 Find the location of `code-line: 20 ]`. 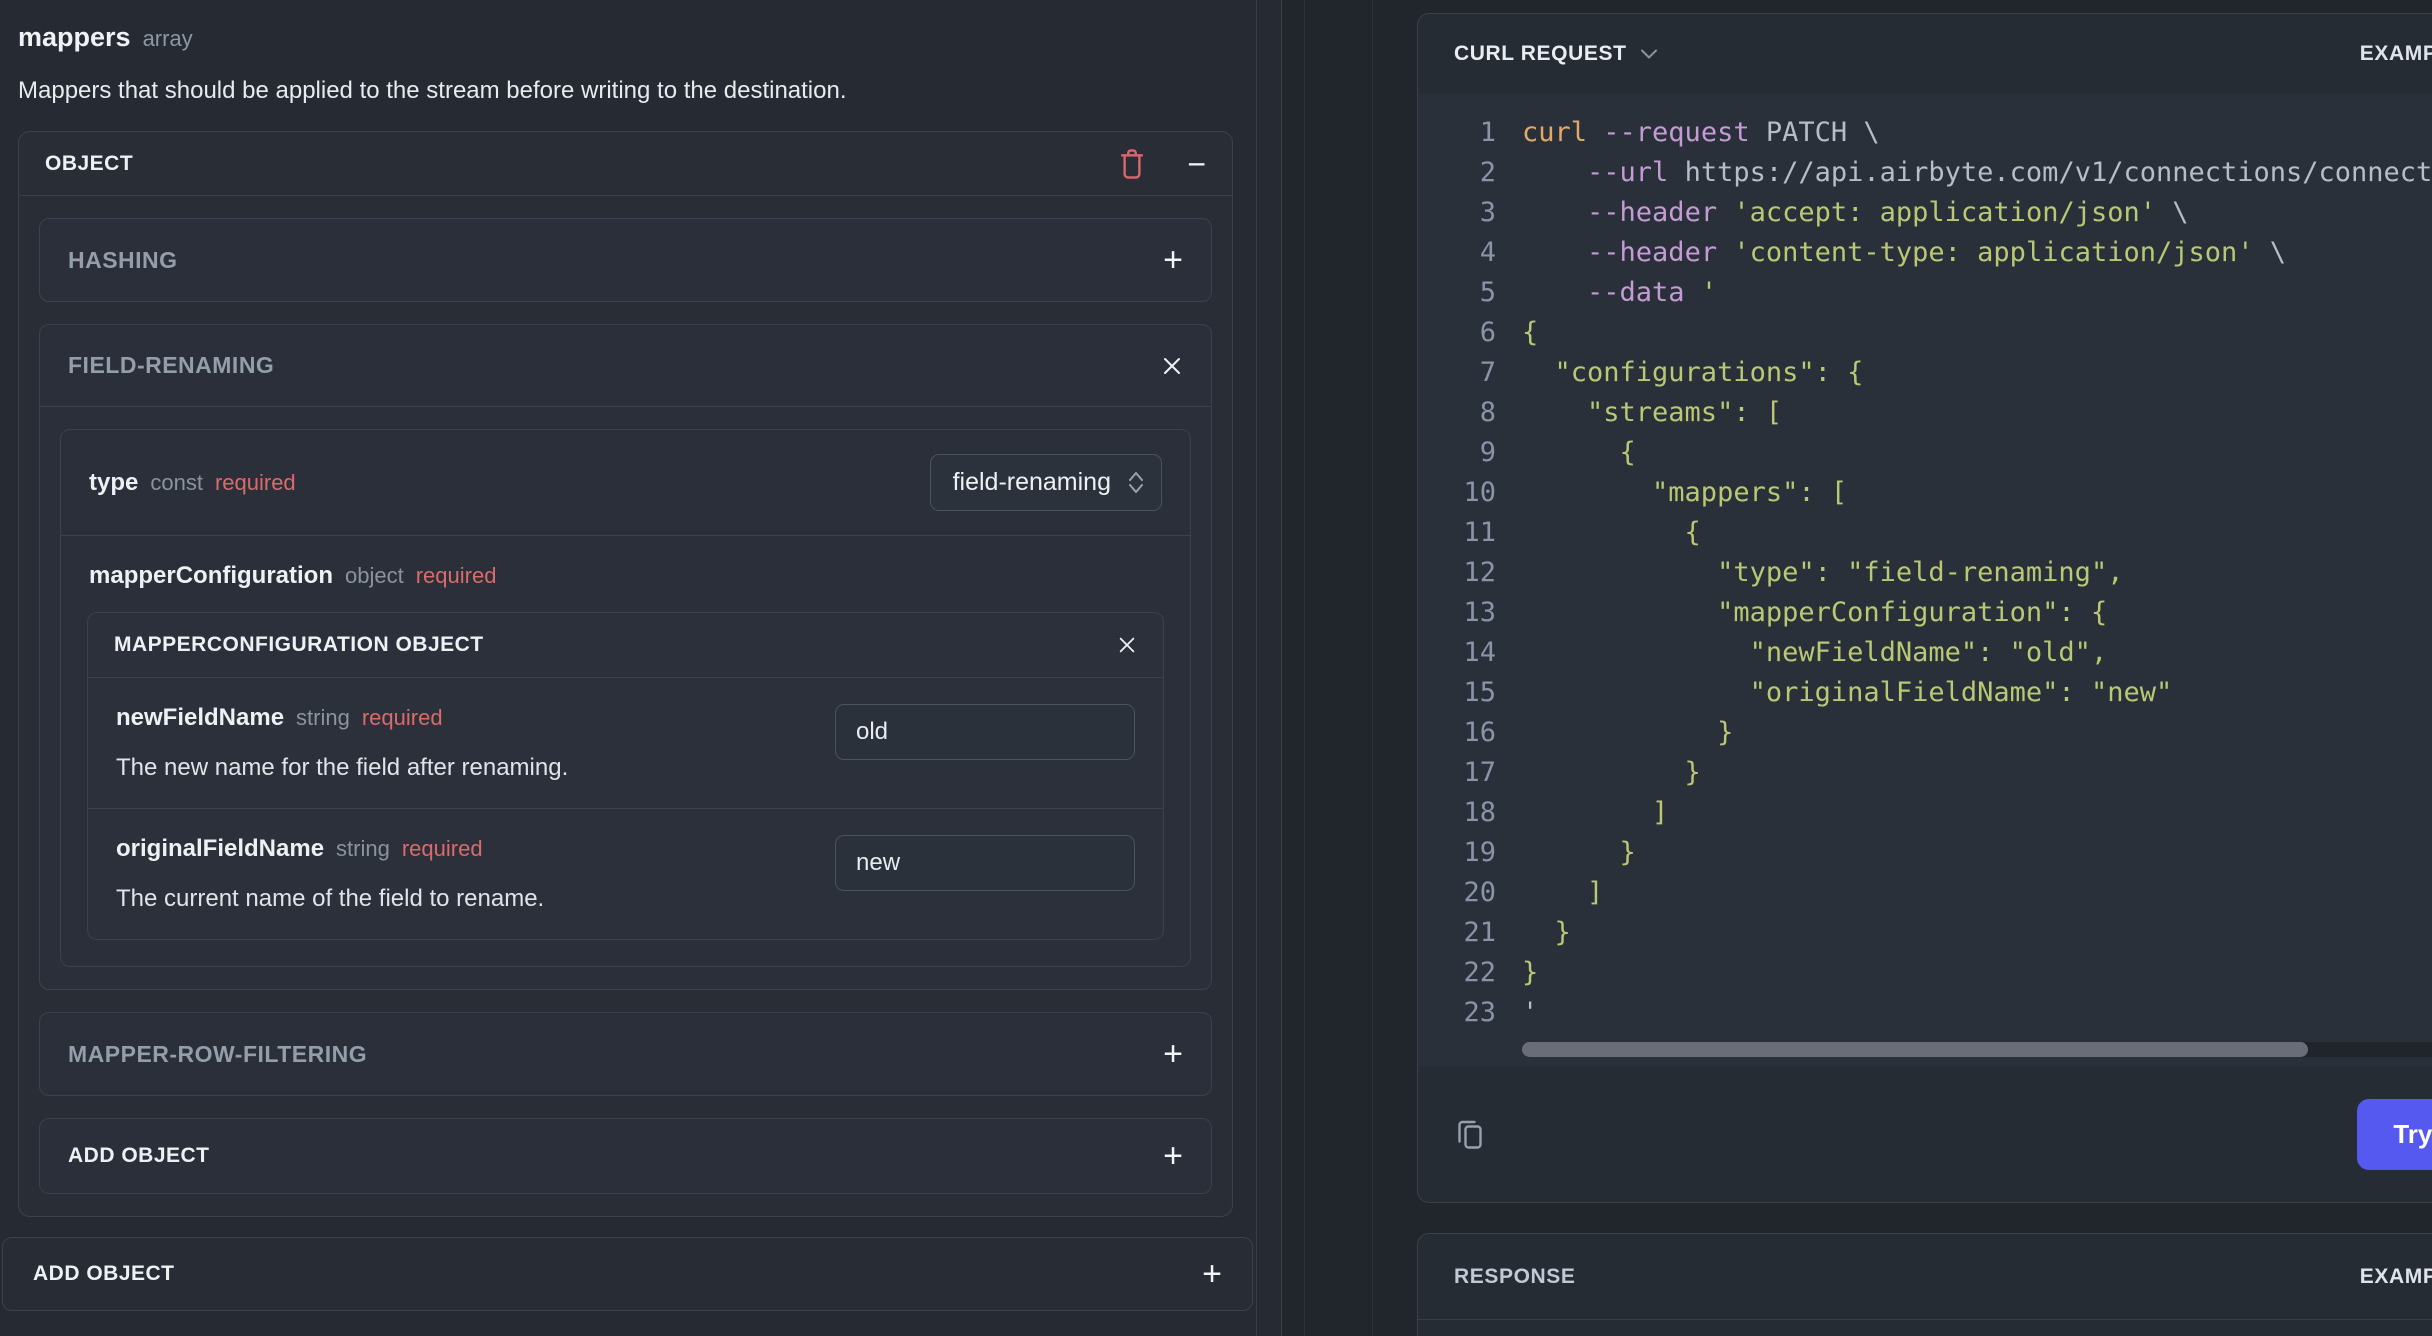

code-line: 20 ] is located at coordinates (1533, 892).